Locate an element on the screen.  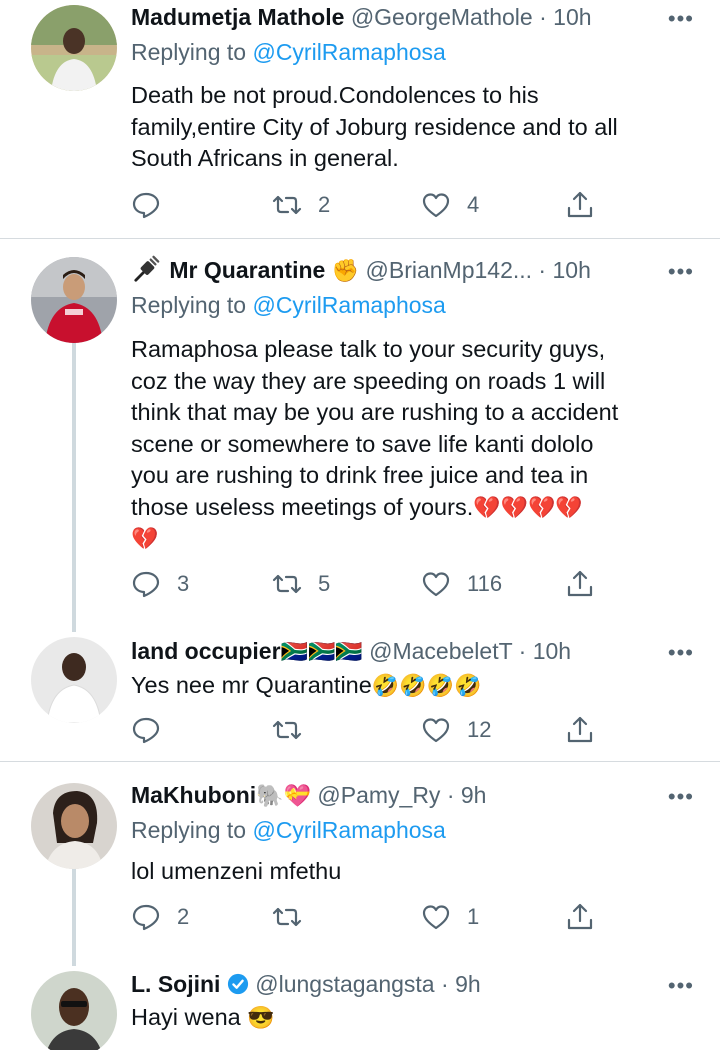
like-button: 116 is located at coordinates (461, 584).